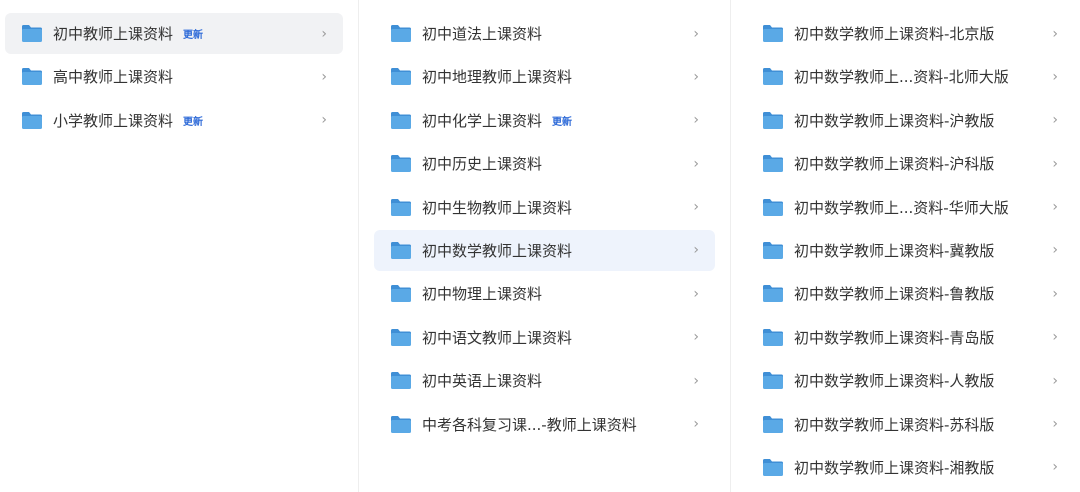 This screenshot has width=1080, height=492. Describe the element at coordinates (497, 77) in the screenshot. I see `folder-item-label: 初中地理教师上课资料` at that location.